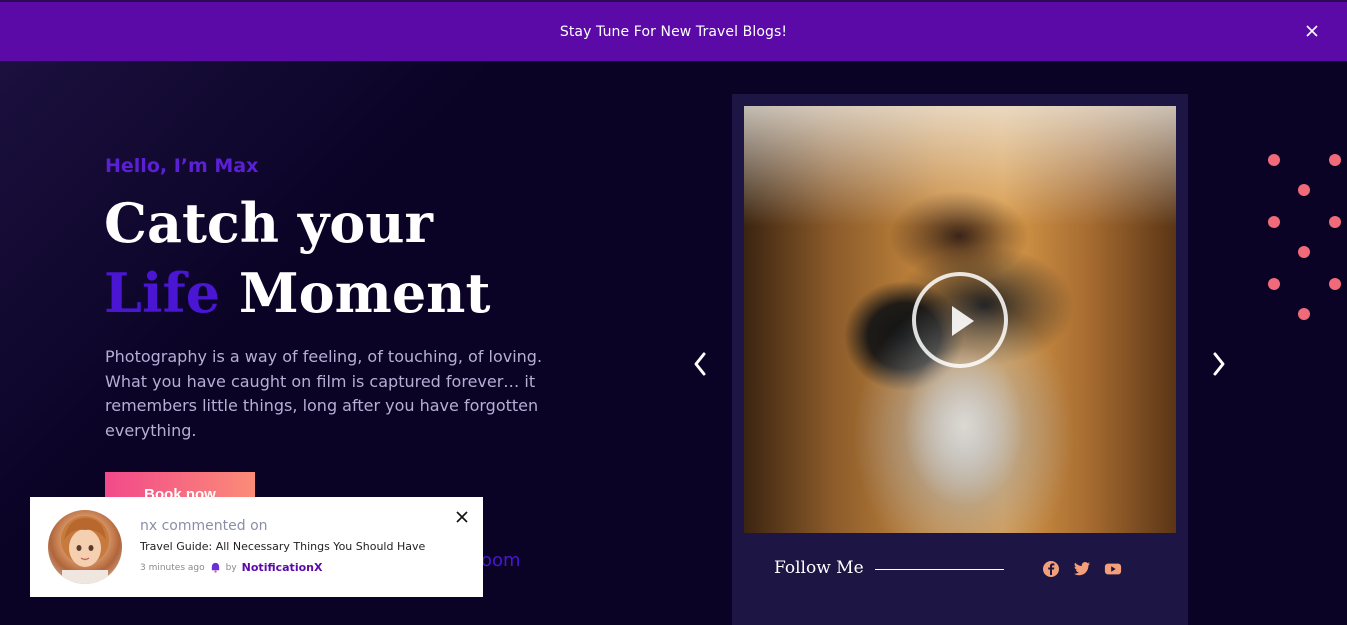 The image size is (1347, 625). Describe the element at coordinates (819, 568) in the screenshot. I see `follow-me-label: Follow Me` at that location.